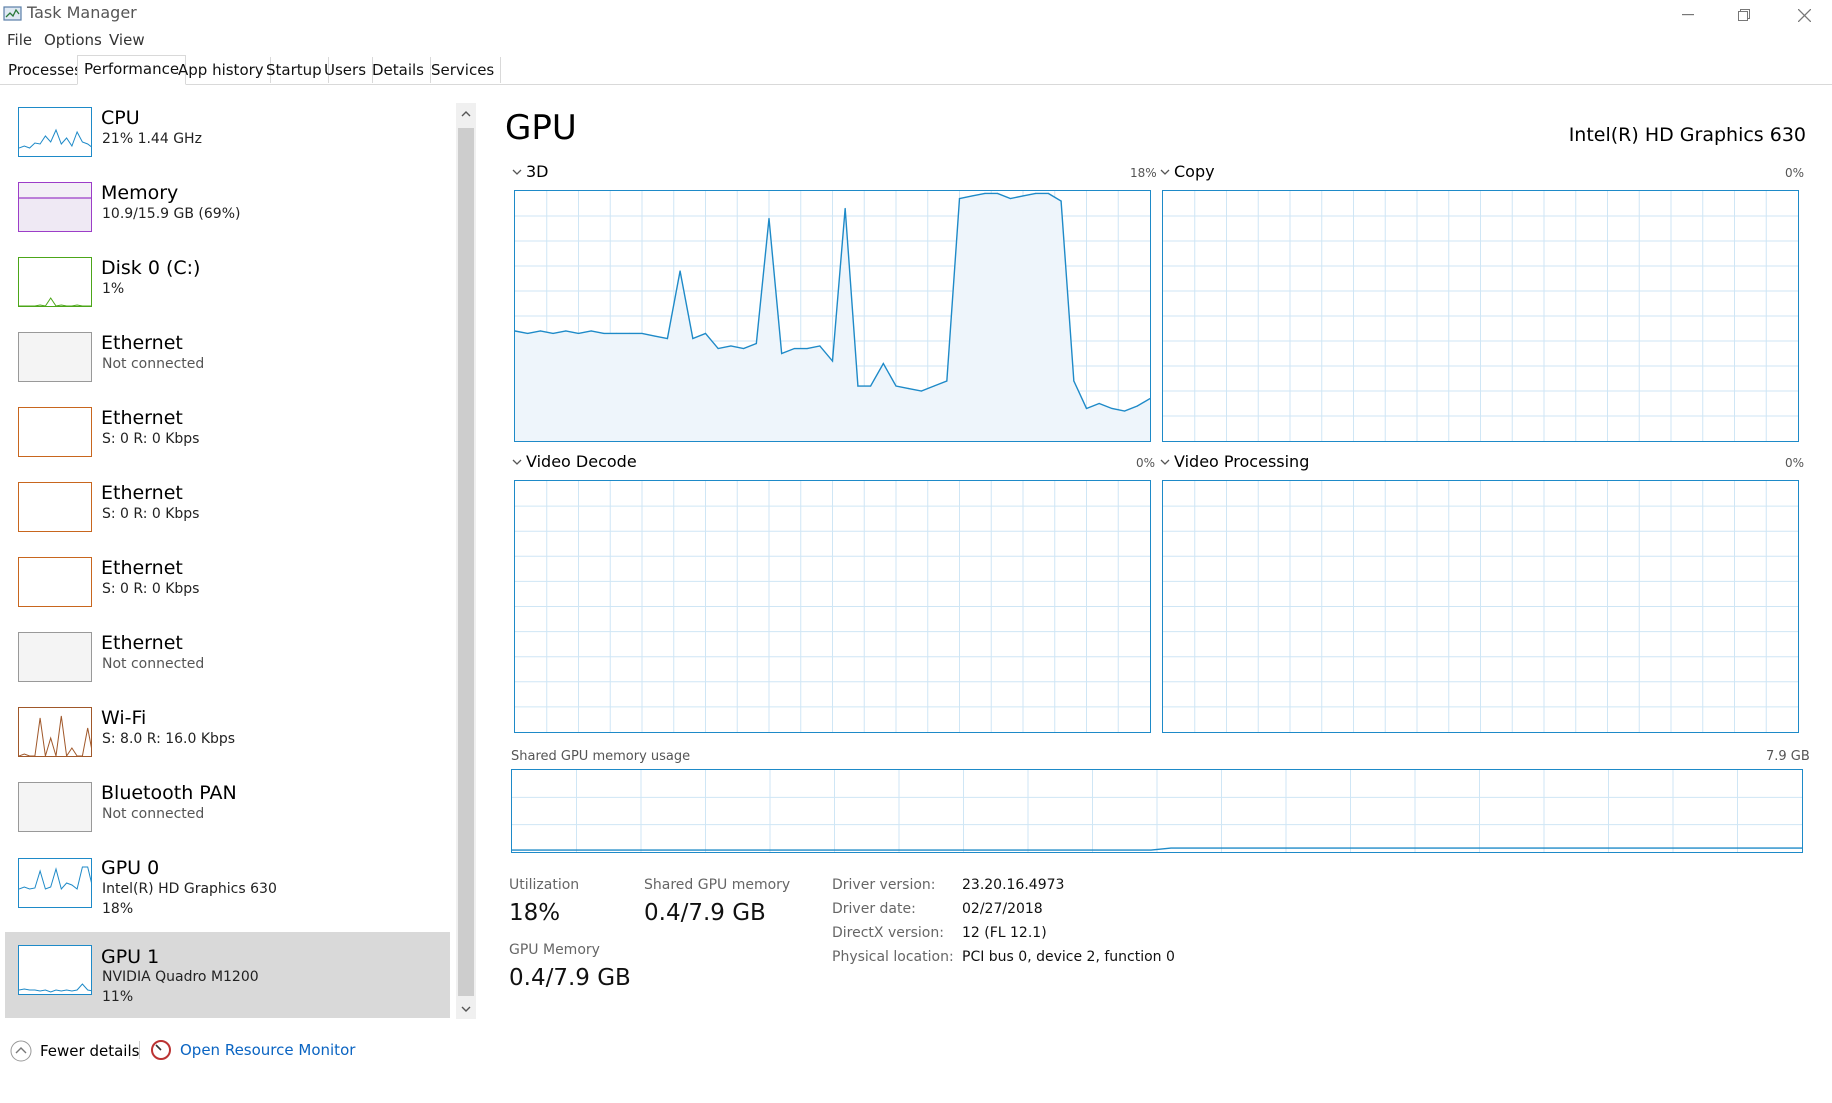  What do you see at coordinates (466, 562) in the screenshot?
I see `scrollbar-thumb` at bounding box center [466, 562].